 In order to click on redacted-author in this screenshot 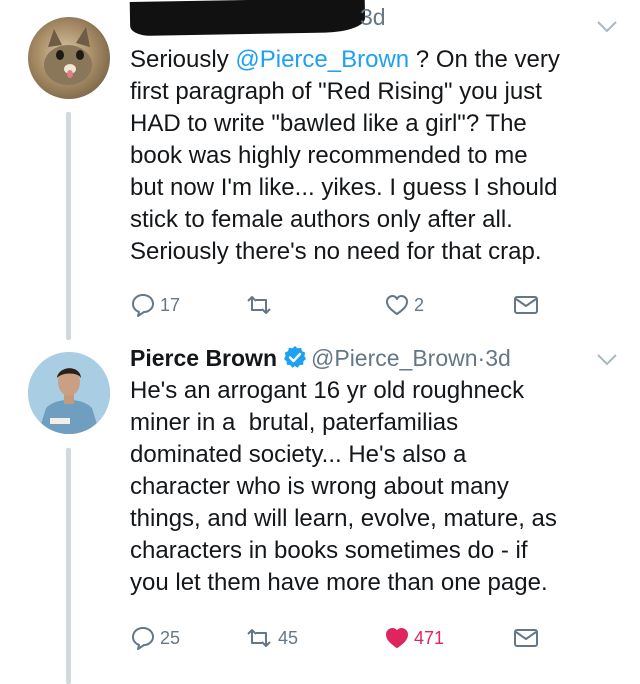, I will do `click(247, 18)`.